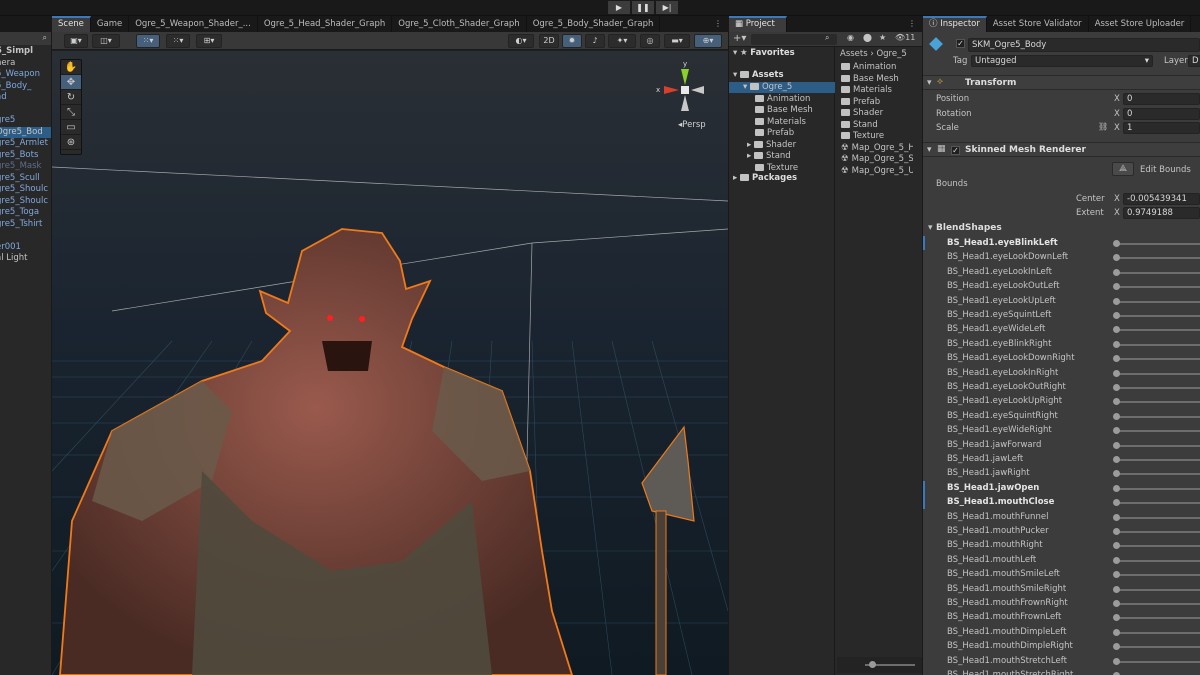 The width and height of the screenshot is (1200, 675). Describe the element at coordinates (25, 97) in the screenshot. I see `hierarchy-item: ad` at that location.